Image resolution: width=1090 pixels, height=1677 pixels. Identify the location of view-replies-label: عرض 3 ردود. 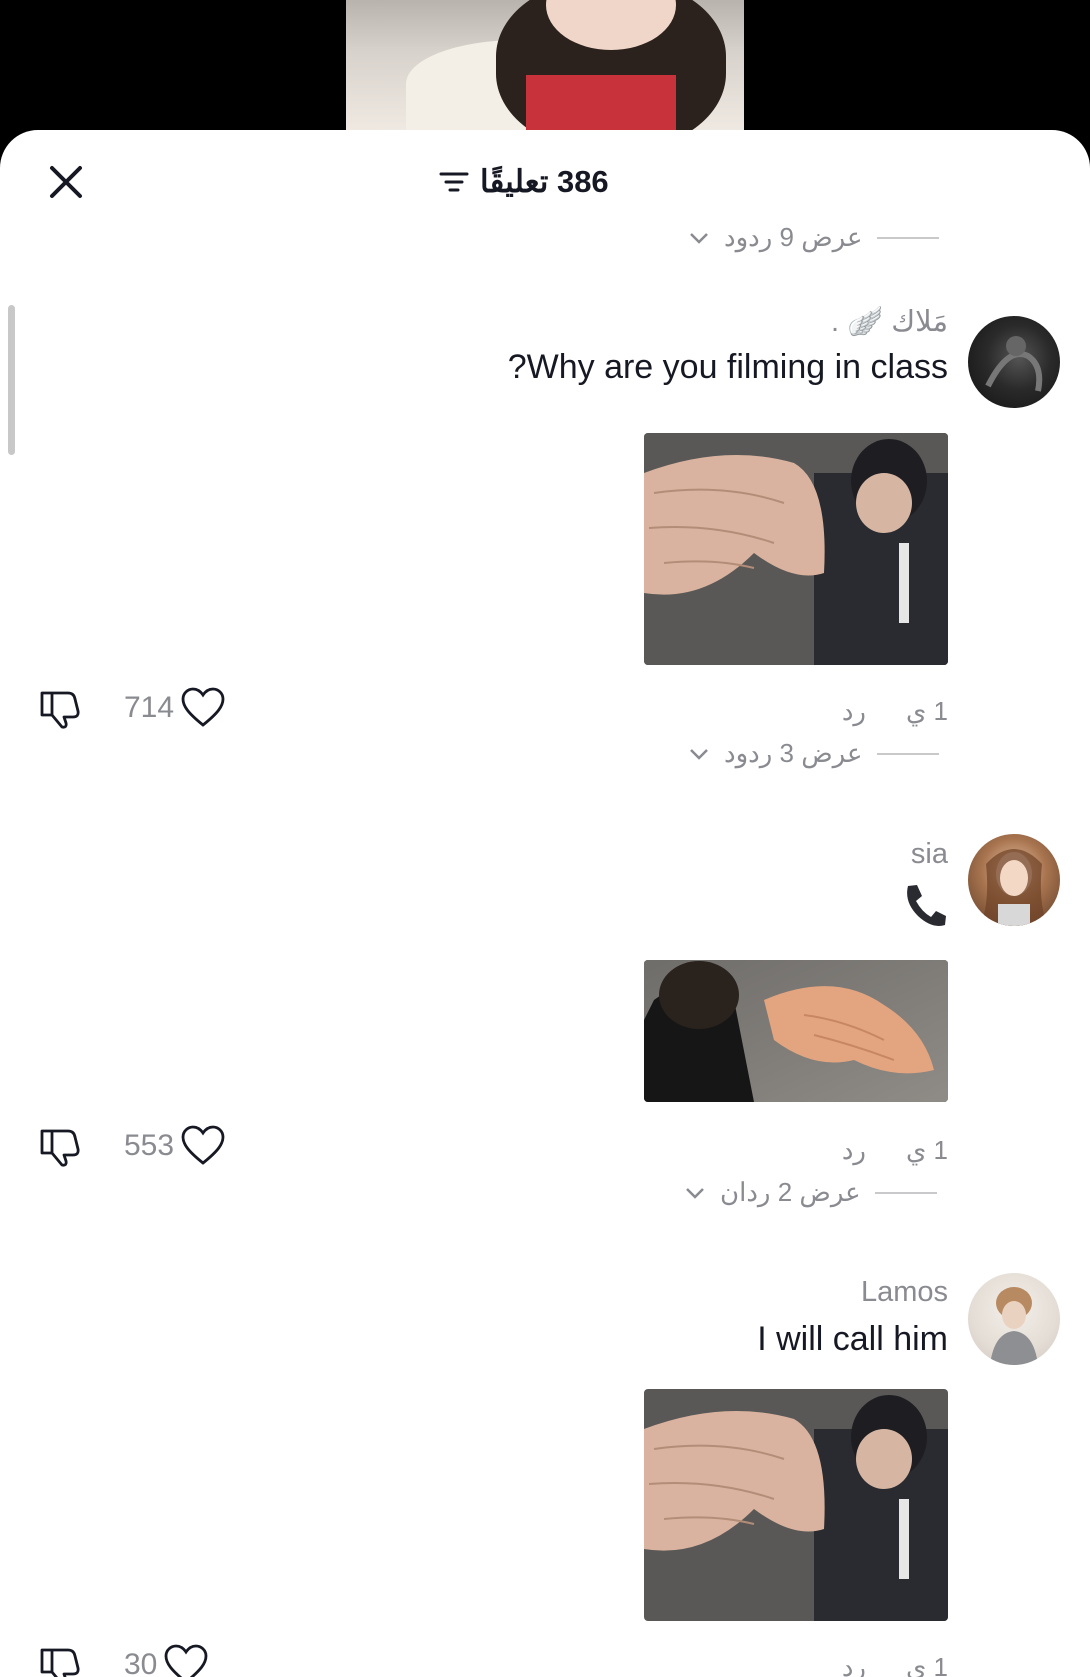
(793, 753).